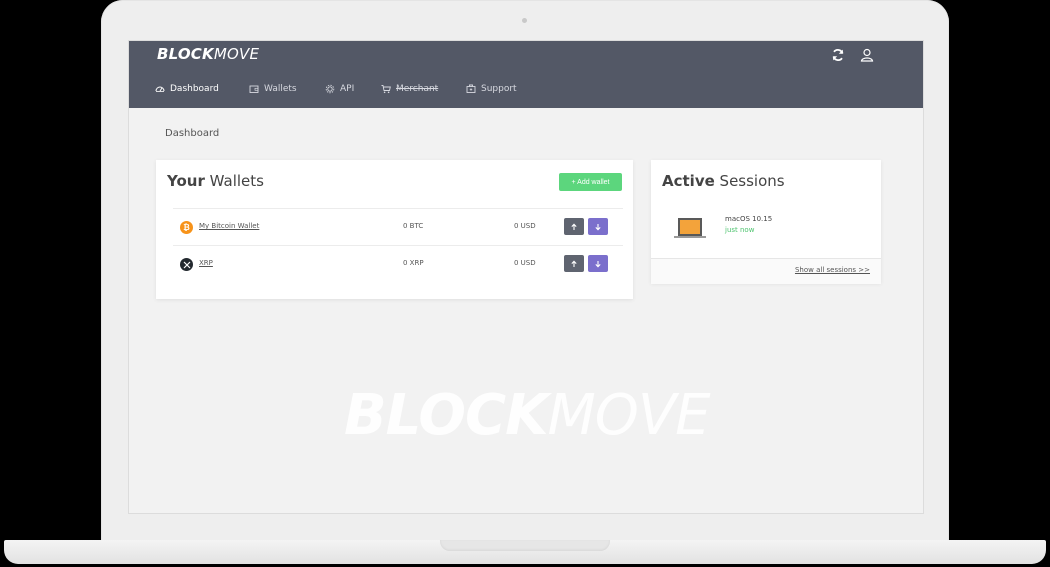 The height and width of the screenshot is (567, 1050). Describe the element at coordinates (386, 89) in the screenshot. I see `cart-icon` at that location.